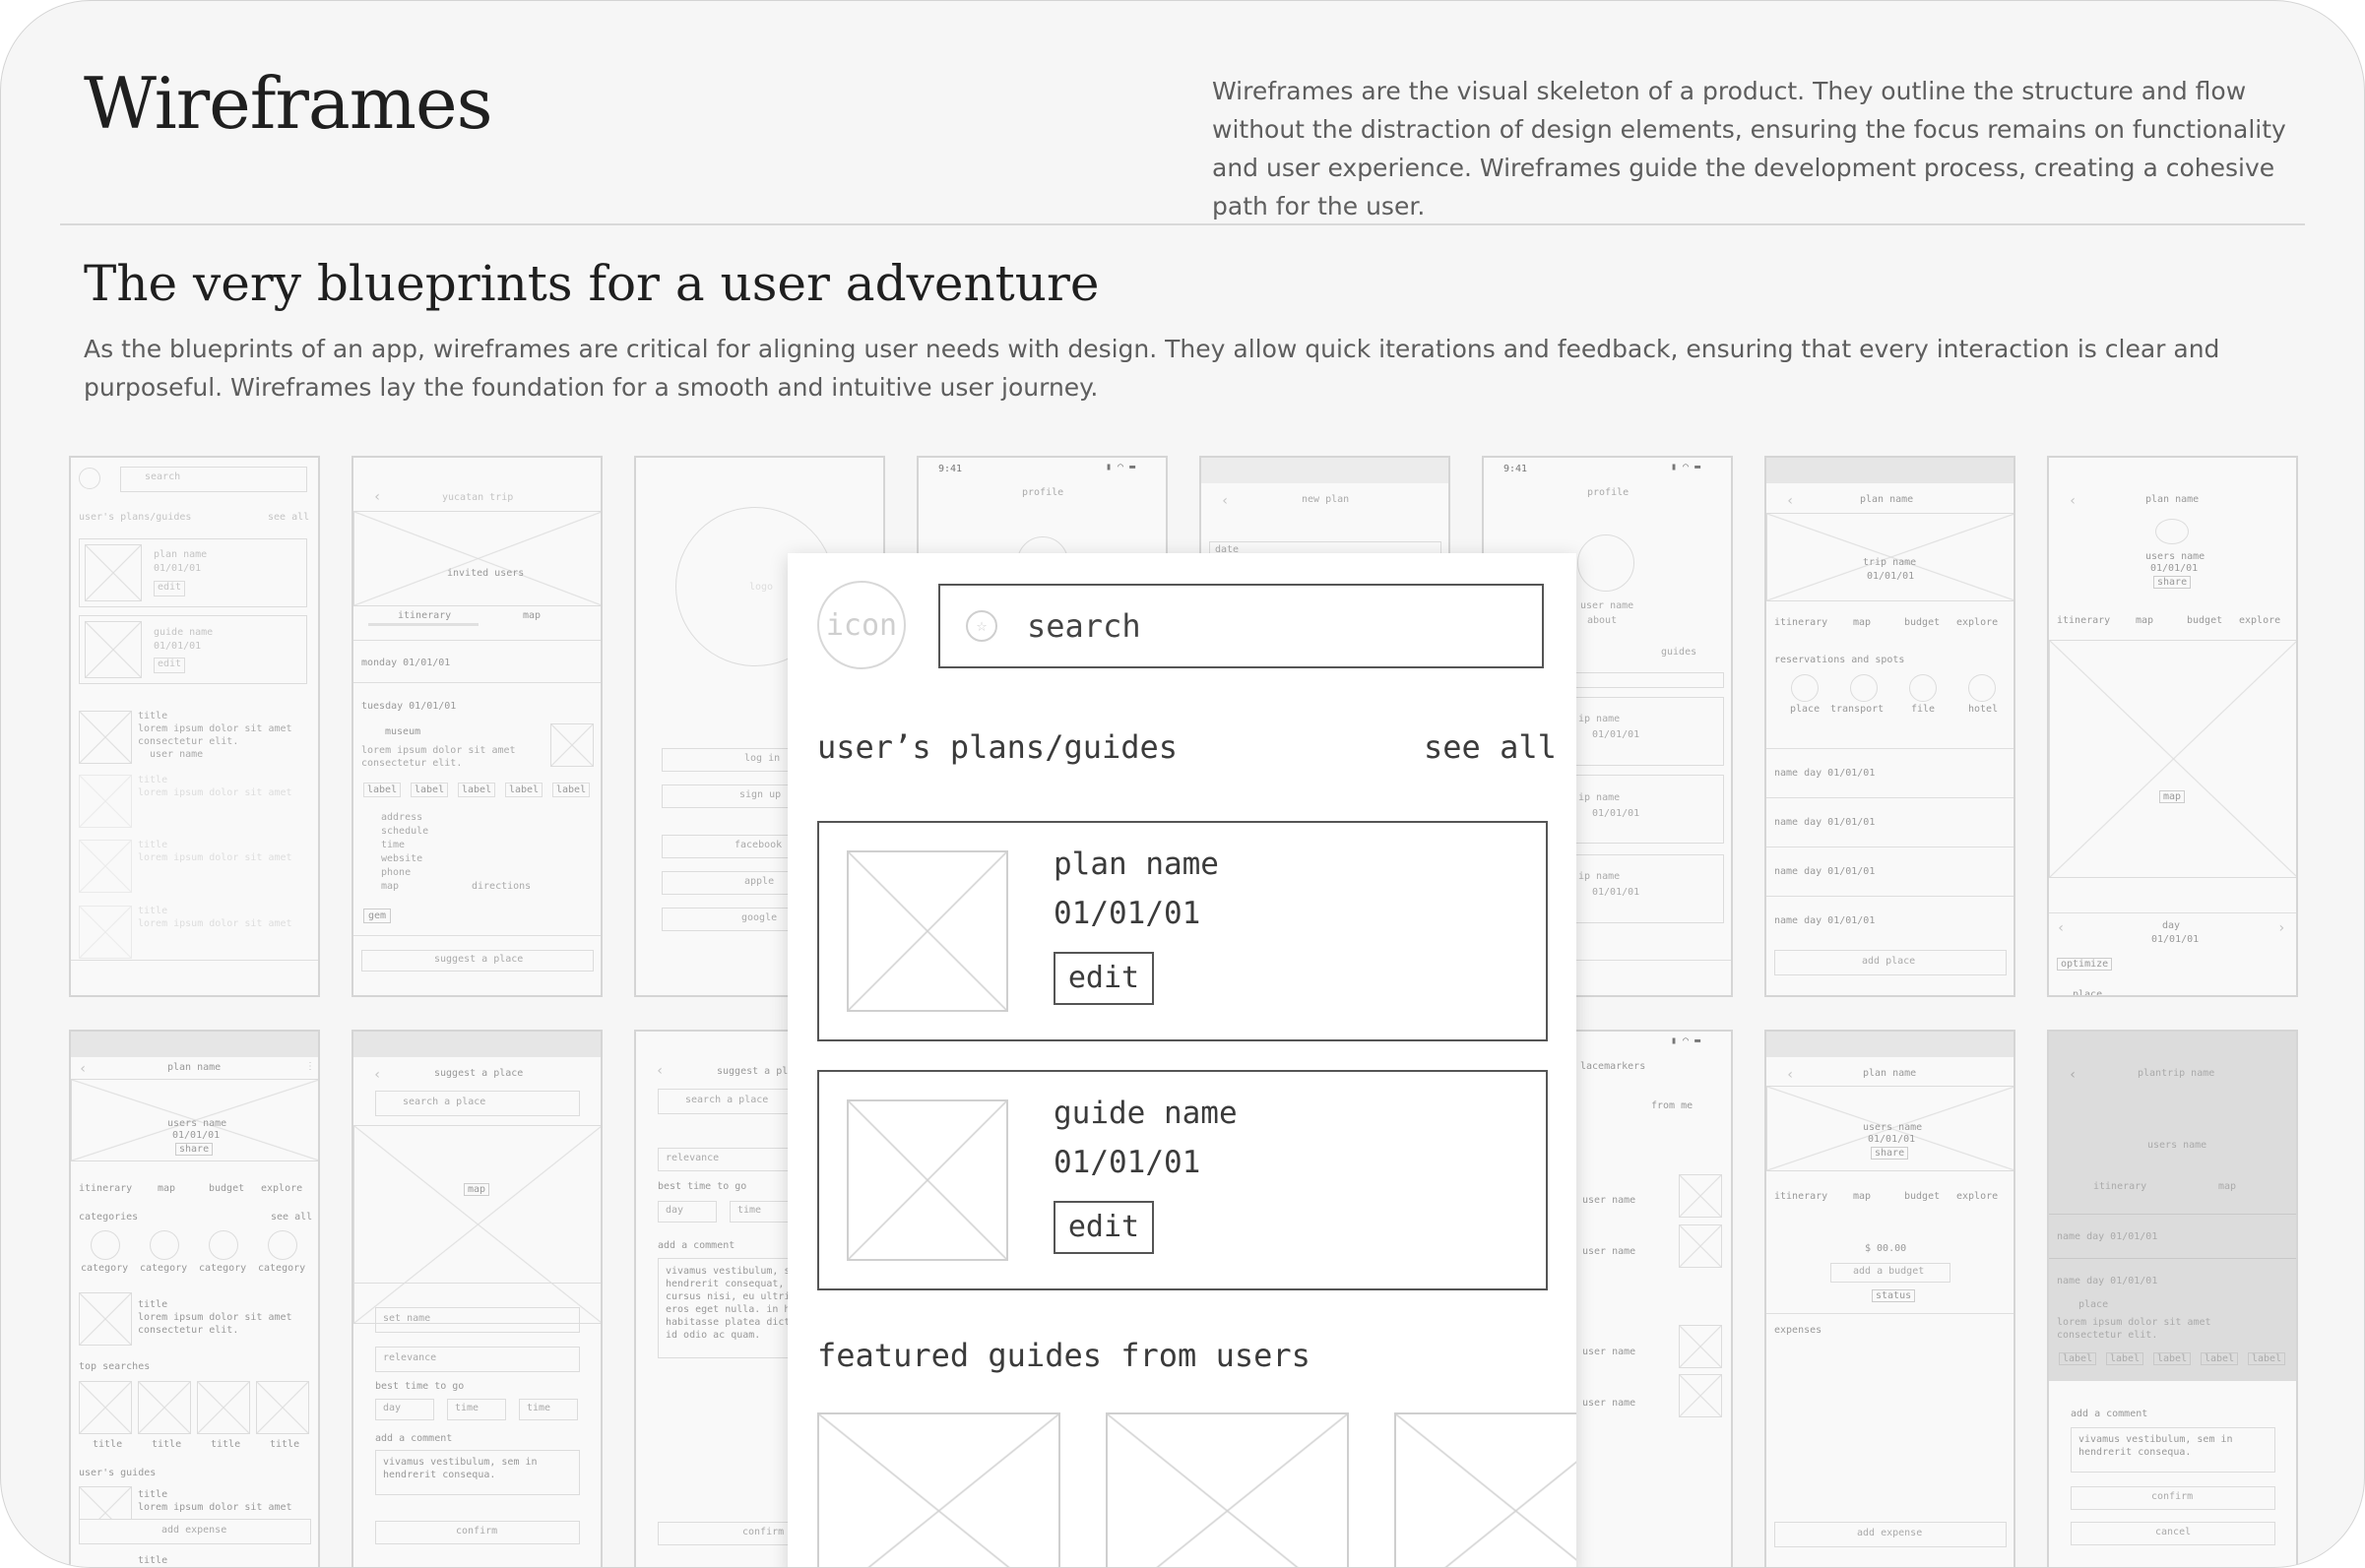 This screenshot has height=1568, width=2365. Describe the element at coordinates (2172, 796) in the screenshot. I see `map-chip: map` at that location.